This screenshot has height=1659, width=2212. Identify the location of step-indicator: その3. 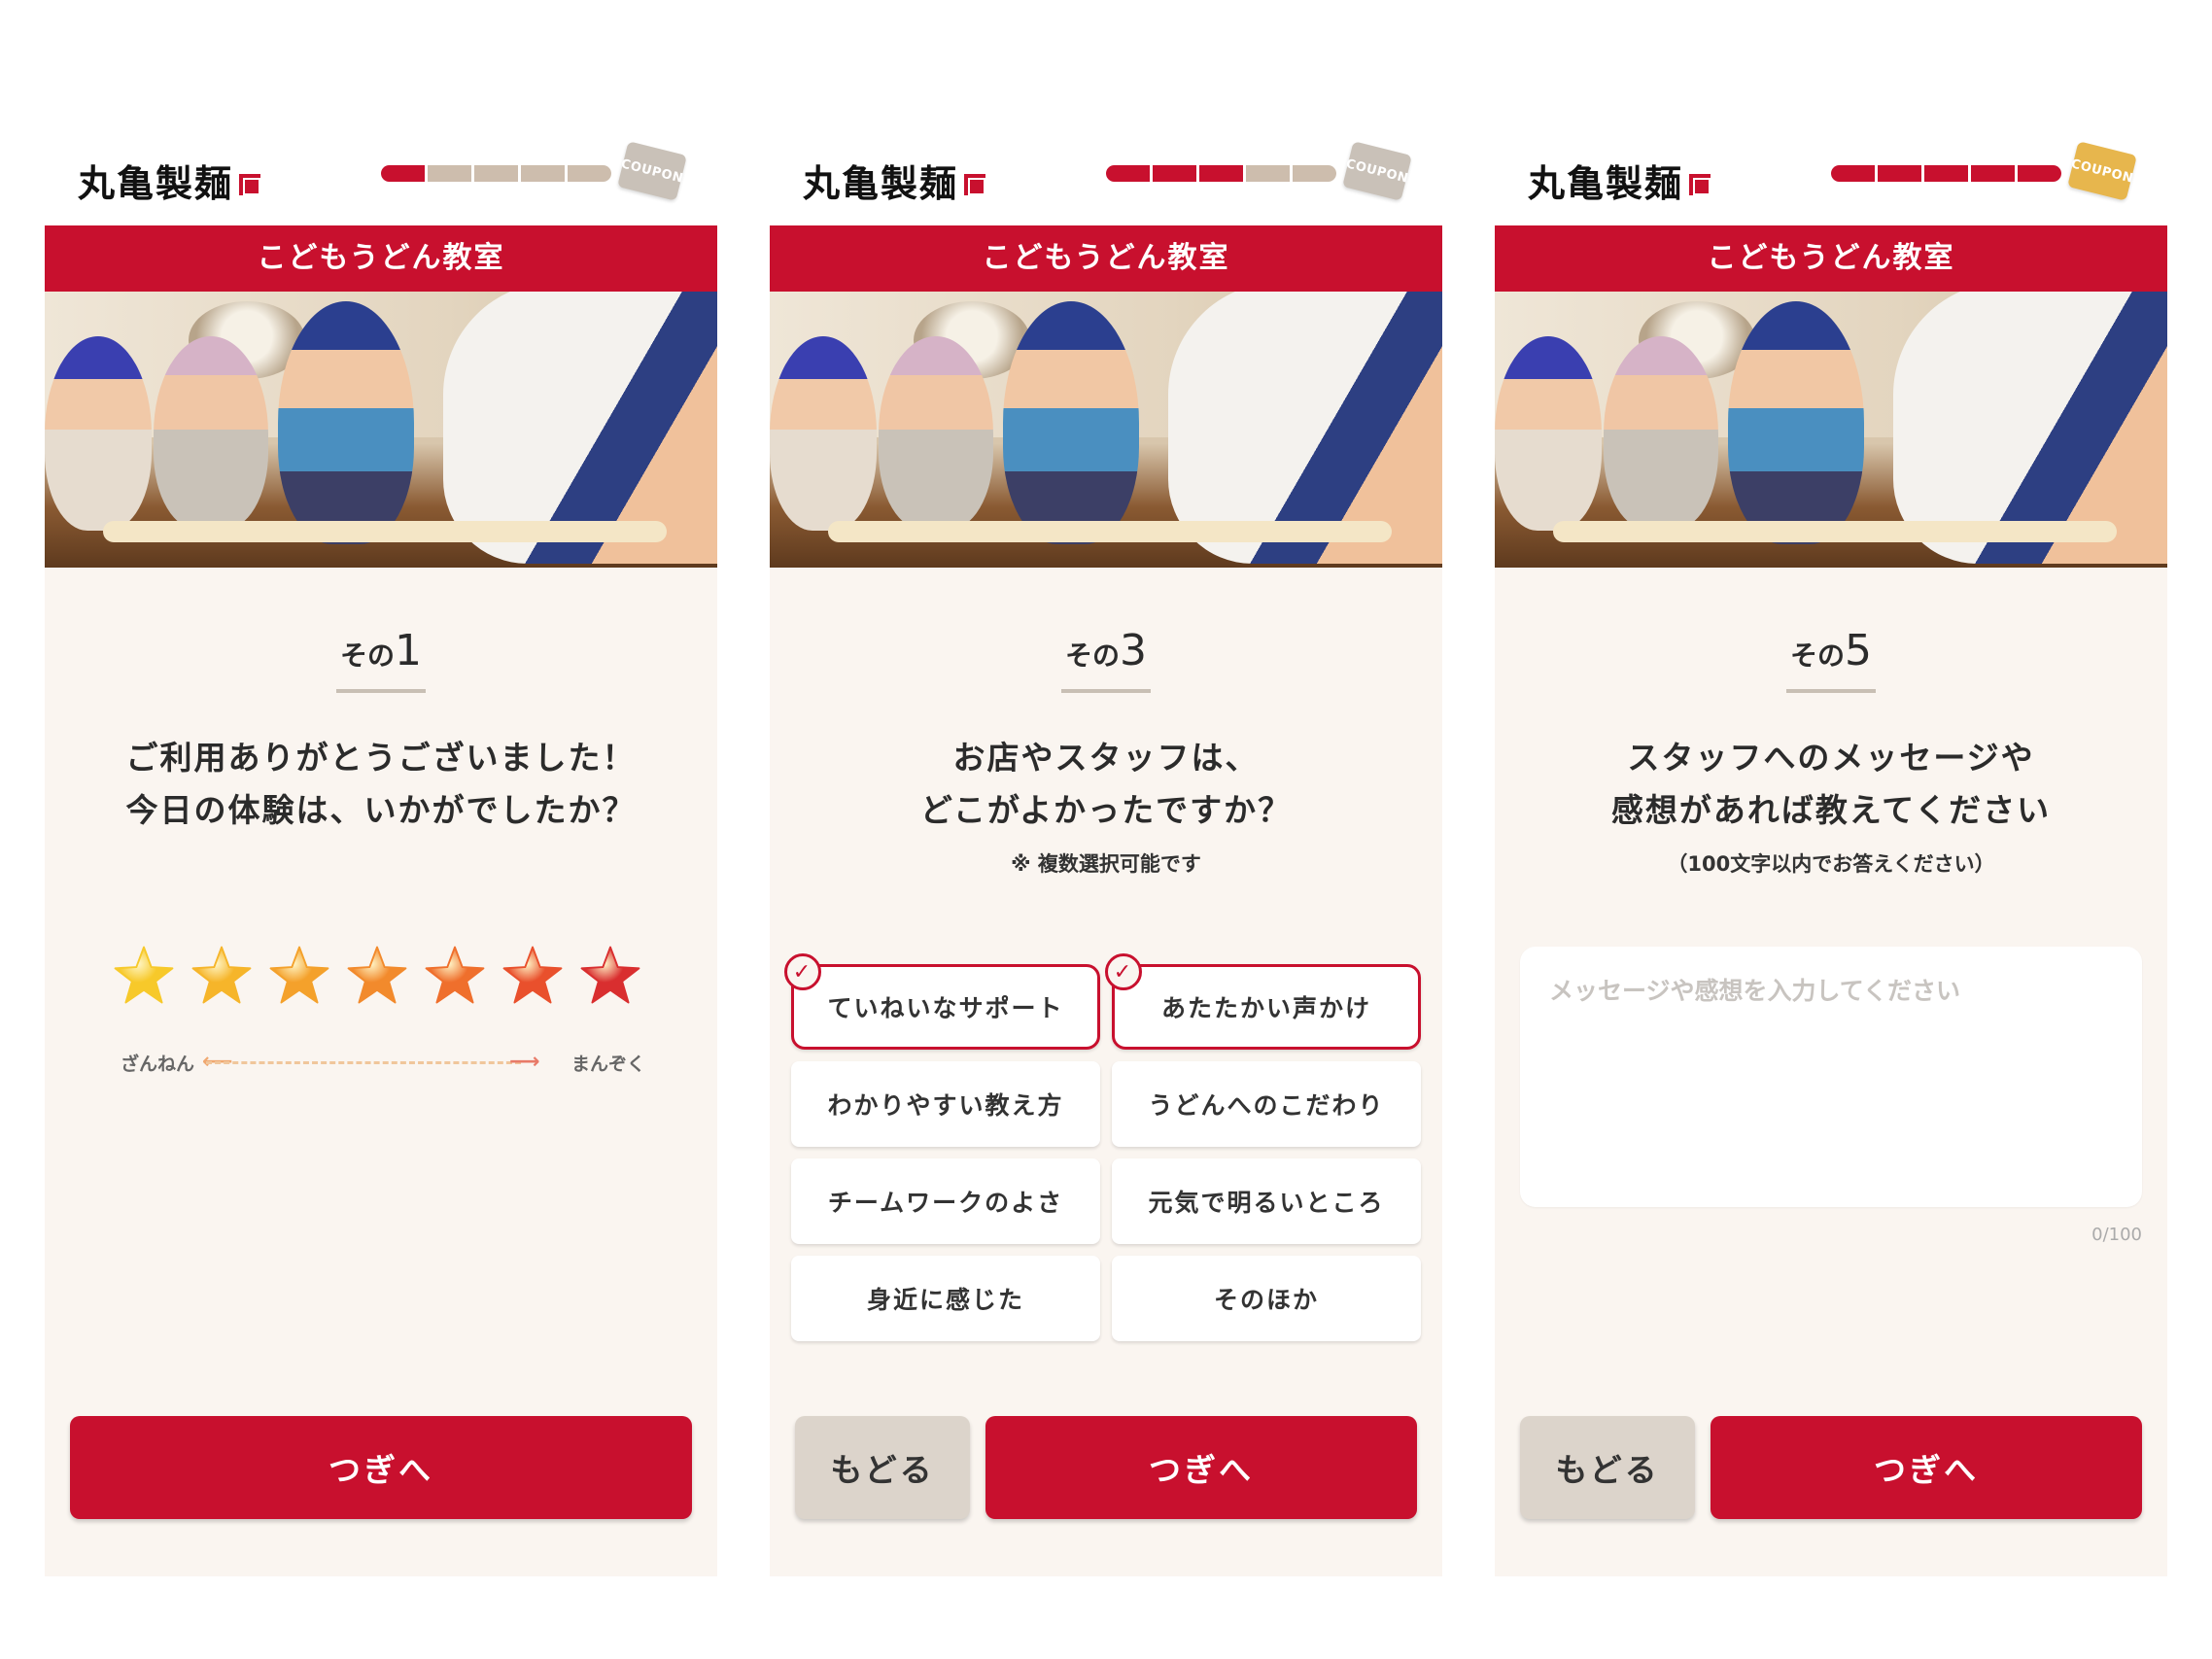
(1106, 650).